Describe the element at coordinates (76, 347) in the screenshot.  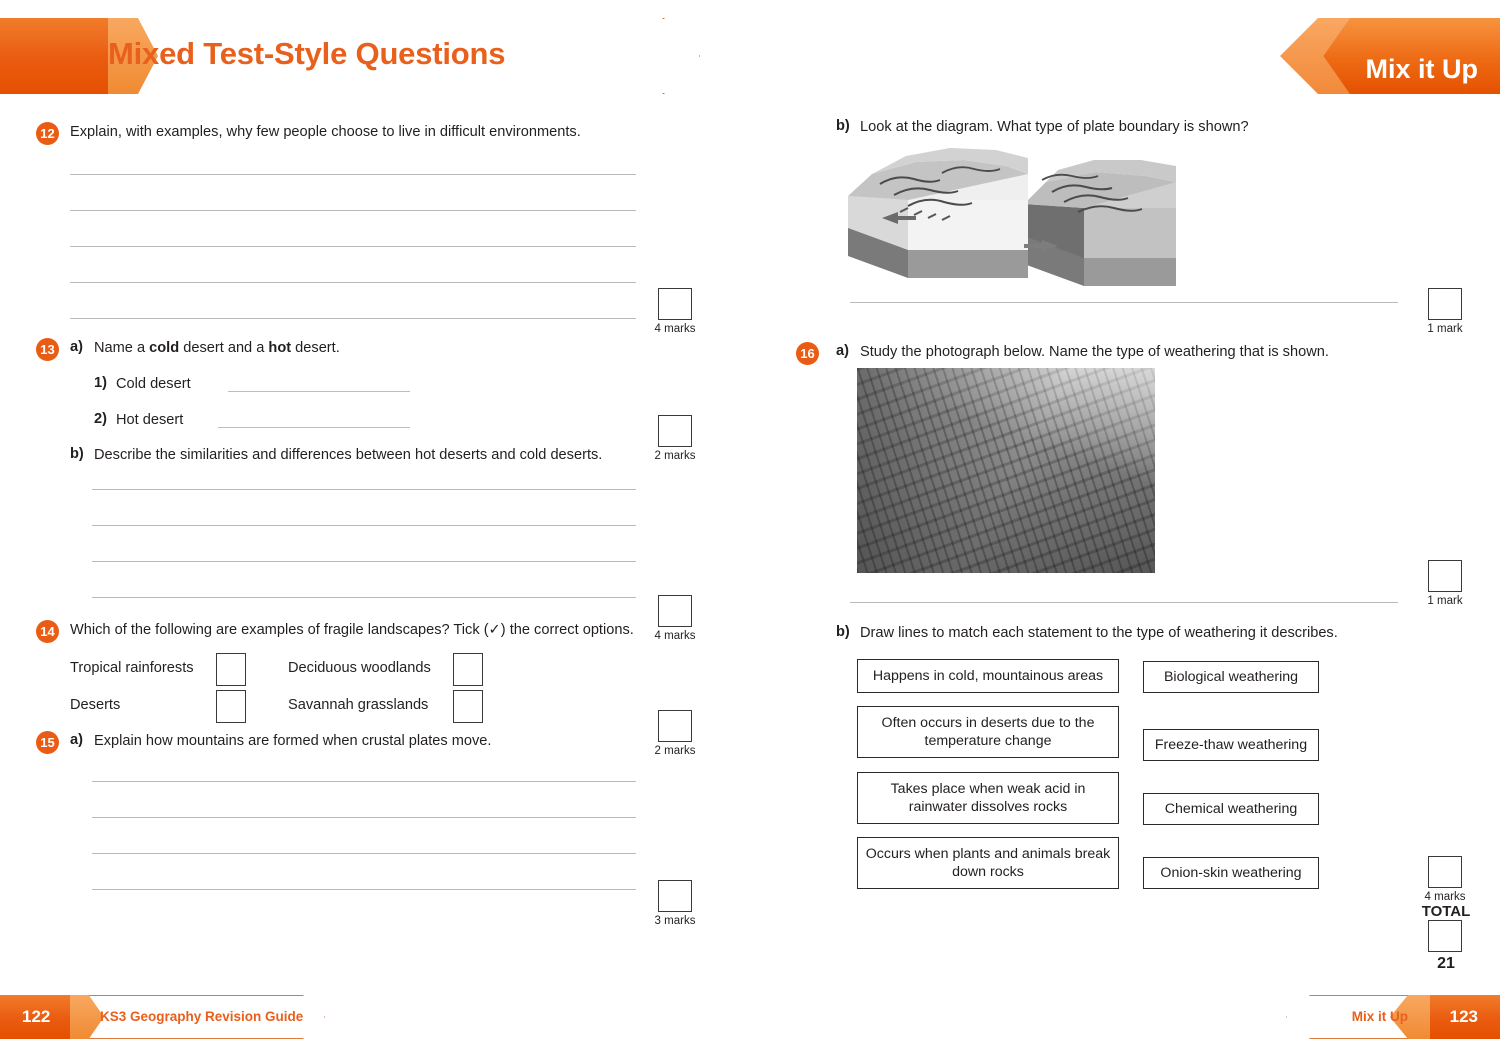
I see `question-13a-label: a)` at that location.